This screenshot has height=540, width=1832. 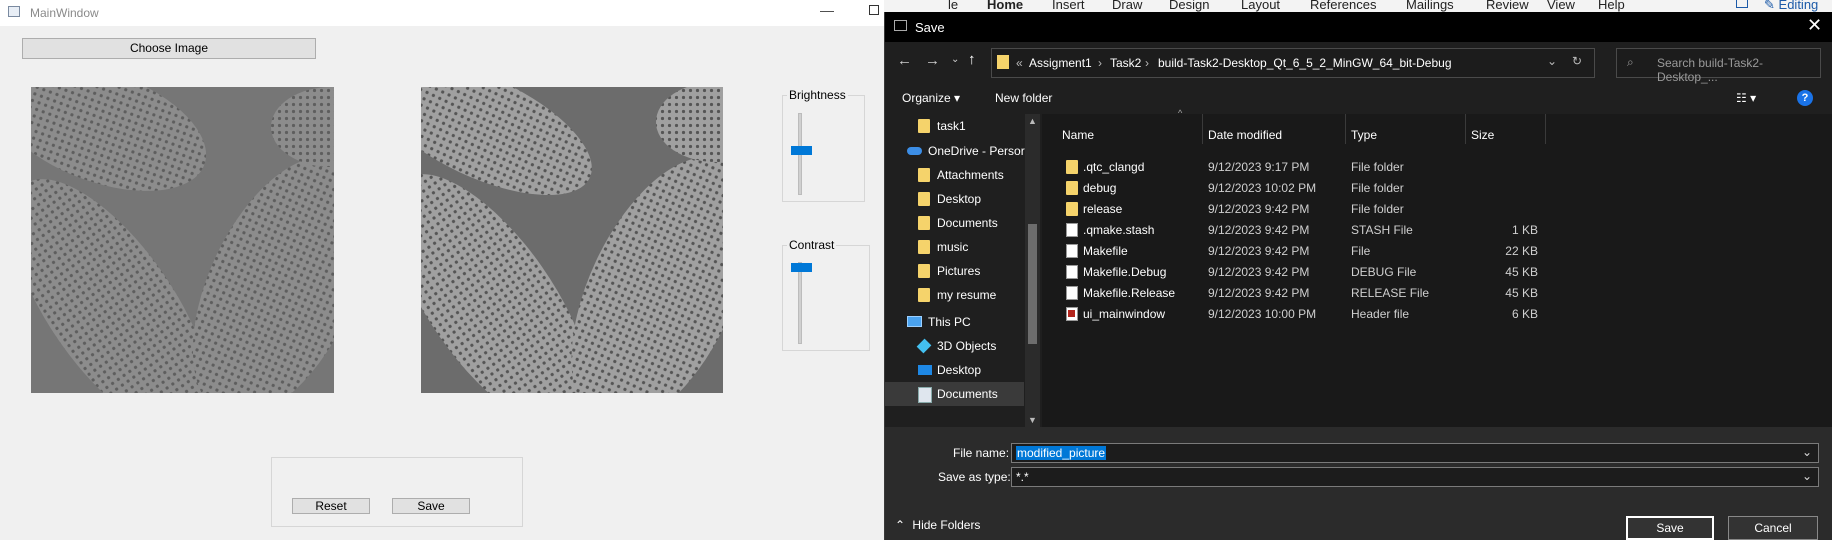 I want to click on close-icon: ✕, so click(x=1814, y=25).